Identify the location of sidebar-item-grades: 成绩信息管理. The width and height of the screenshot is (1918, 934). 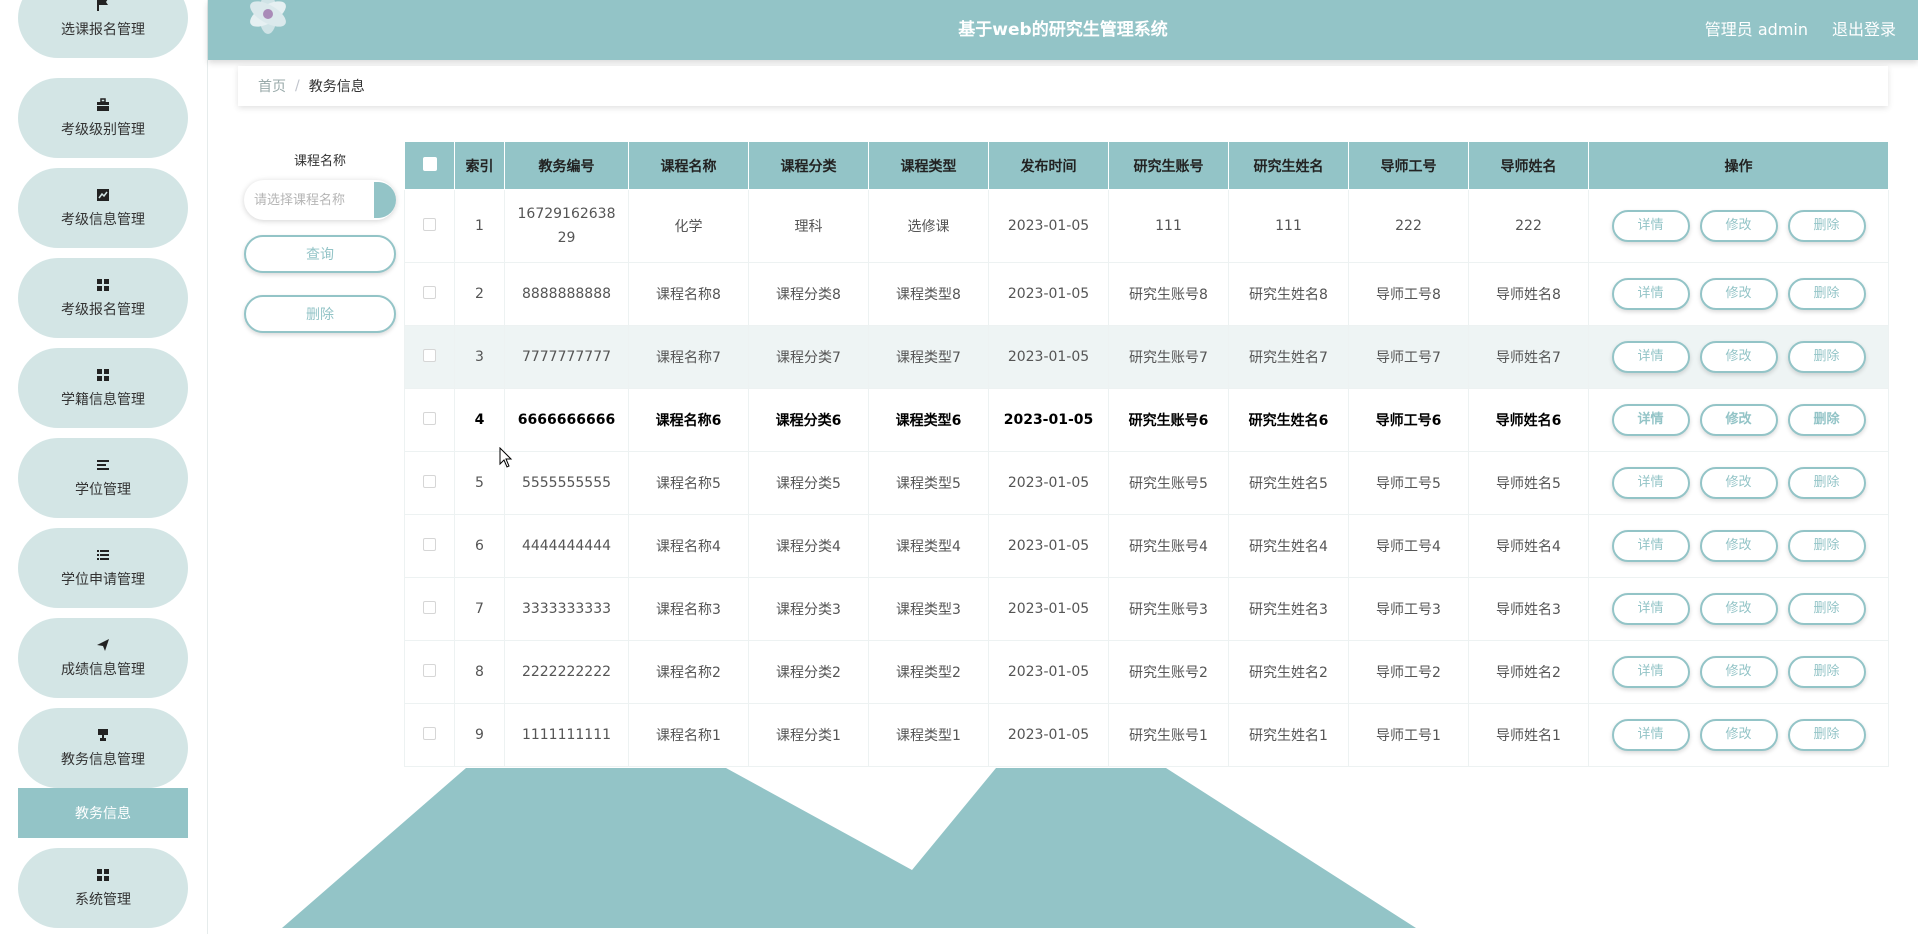
(103, 658).